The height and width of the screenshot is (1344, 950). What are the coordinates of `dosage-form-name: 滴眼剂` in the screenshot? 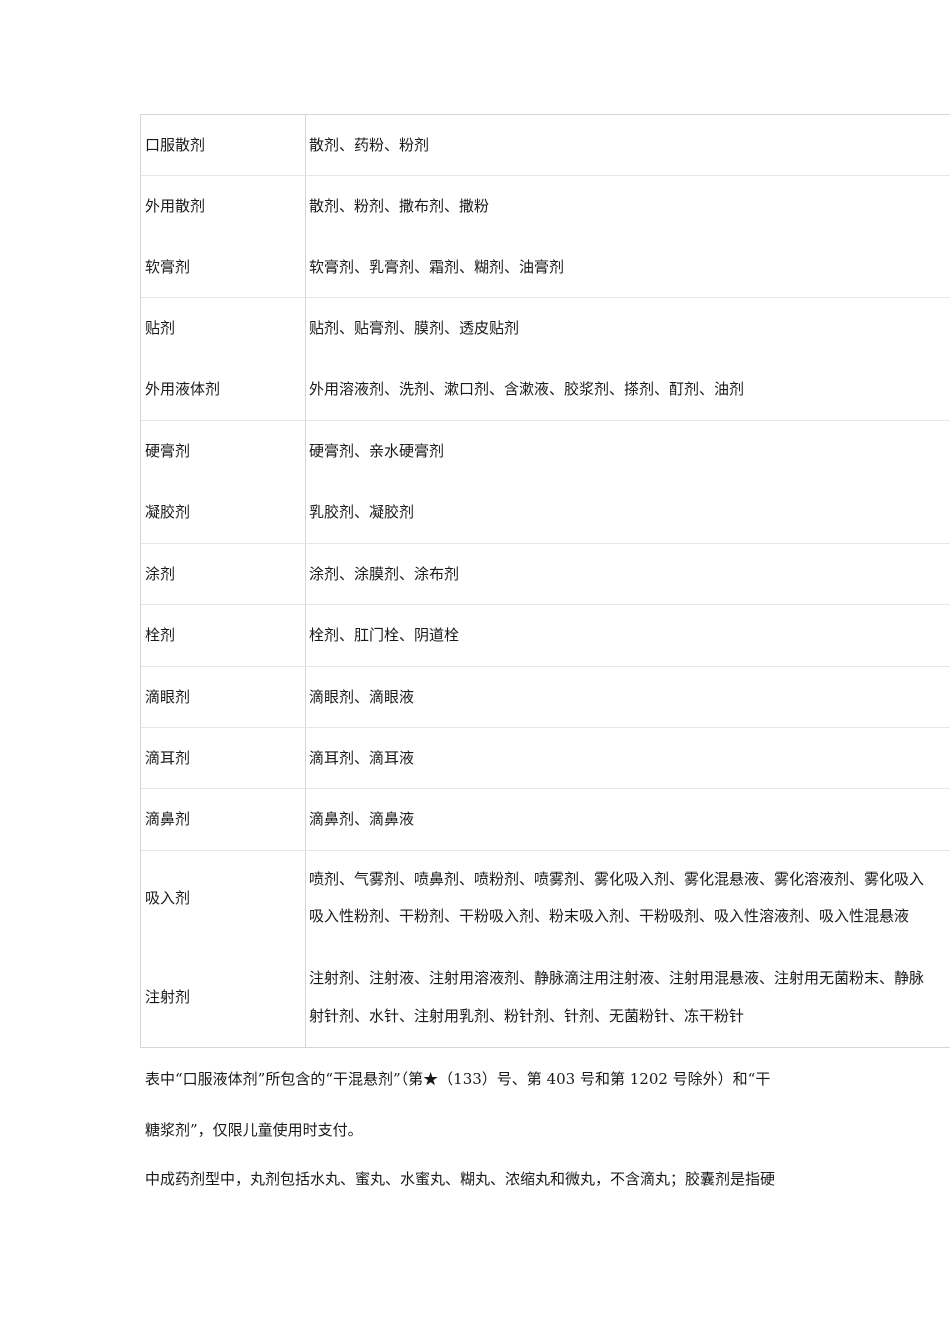 It's located at (168, 697).